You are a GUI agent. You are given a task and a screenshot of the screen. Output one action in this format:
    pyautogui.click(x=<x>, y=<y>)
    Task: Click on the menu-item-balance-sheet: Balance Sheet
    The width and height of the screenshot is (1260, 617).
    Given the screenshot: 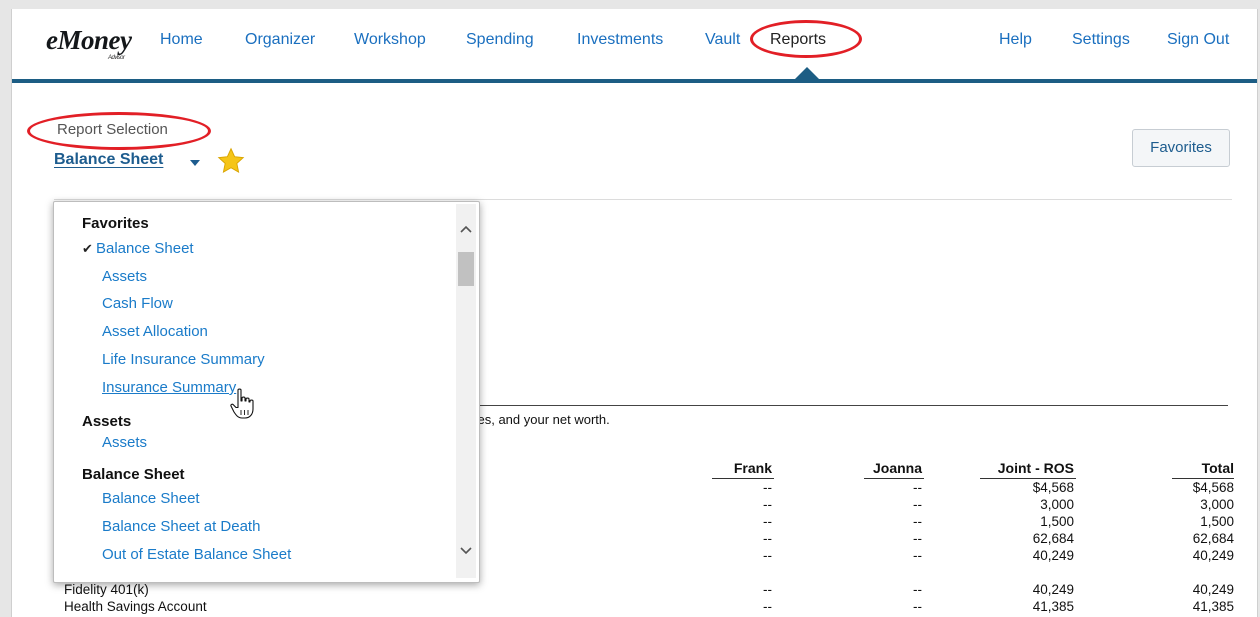 What is the action you would take?
    pyautogui.click(x=151, y=498)
    